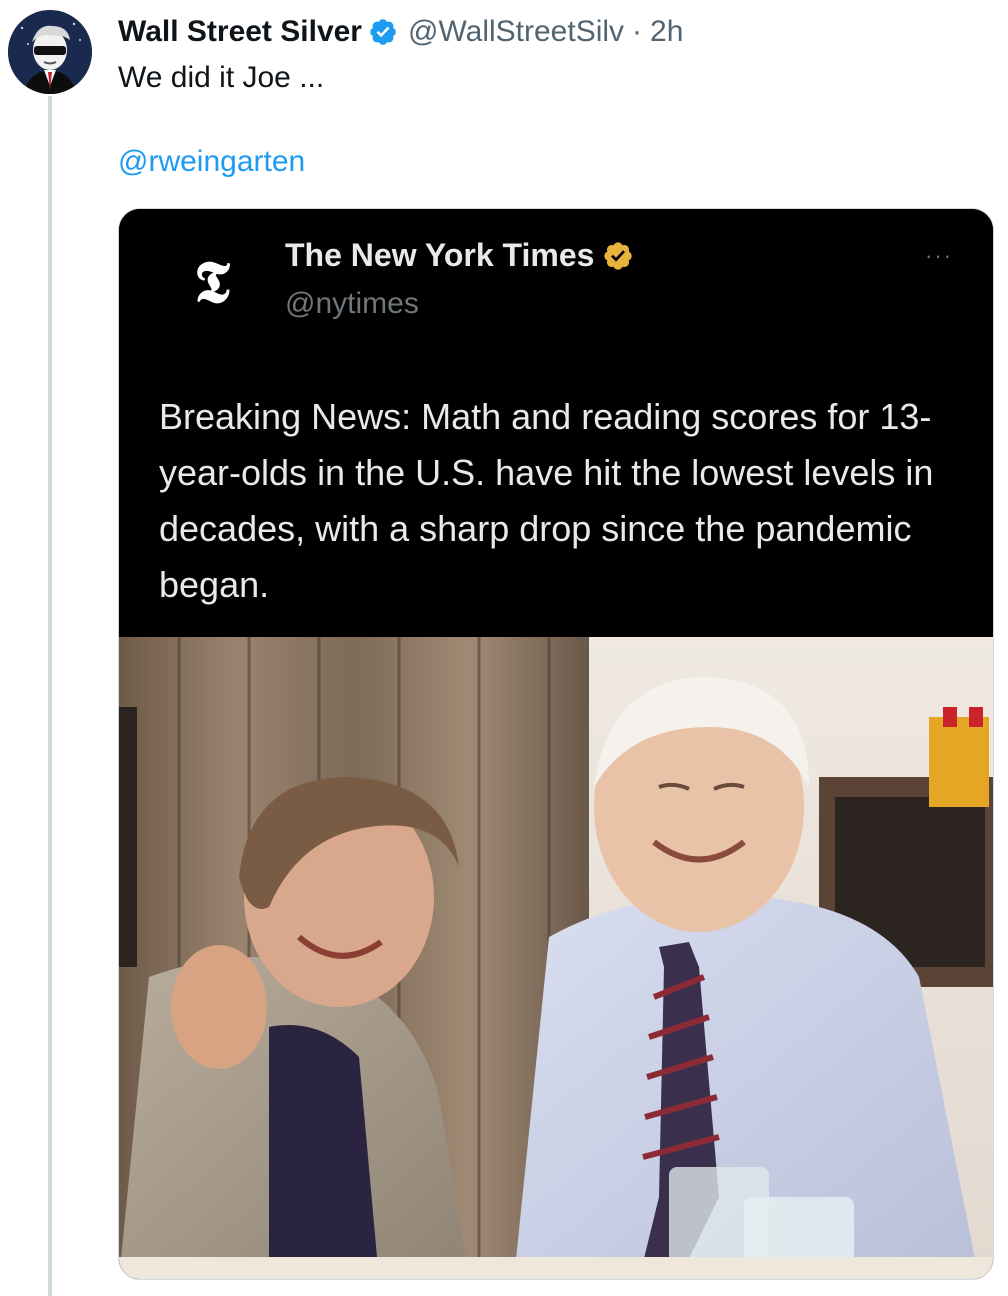 The width and height of the screenshot is (1008, 1296). What do you see at coordinates (50, 696) in the screenshot?
I see `thread-line` at bounding box center [50, 696].